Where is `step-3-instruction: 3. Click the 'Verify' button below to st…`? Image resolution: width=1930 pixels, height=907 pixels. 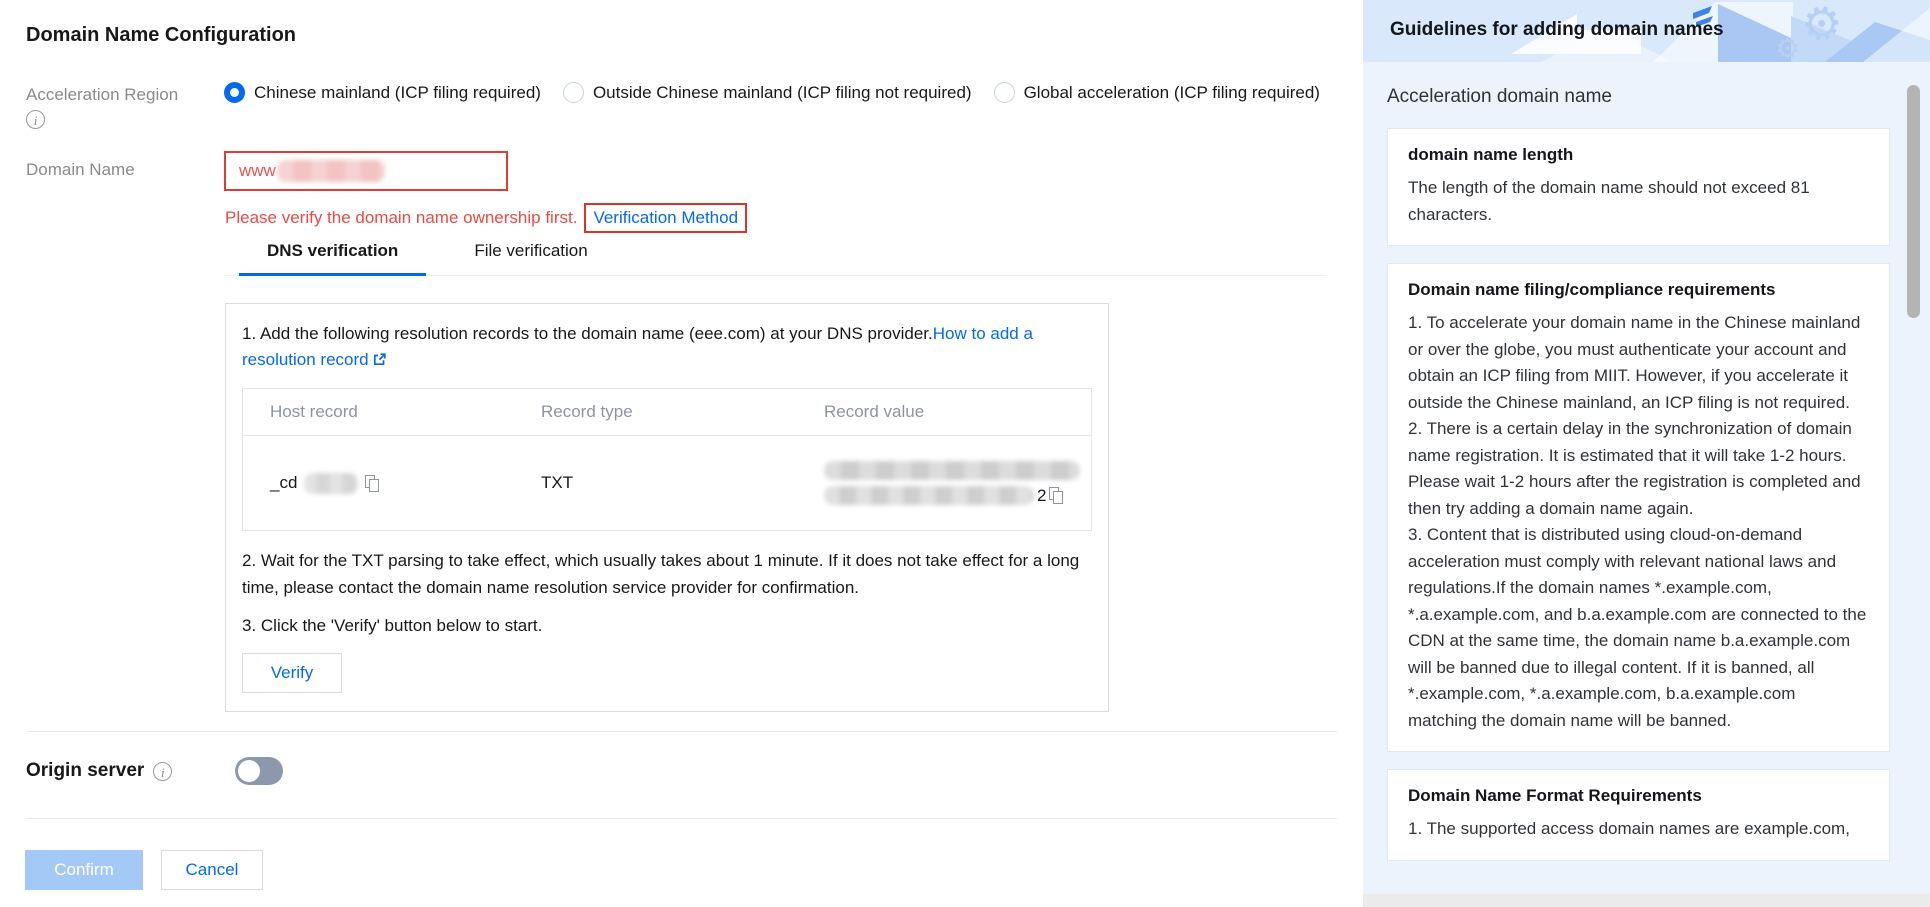
step-3-instruction: 3. Click the 'Verify' button below to st… is located at coordinates (392, 625).